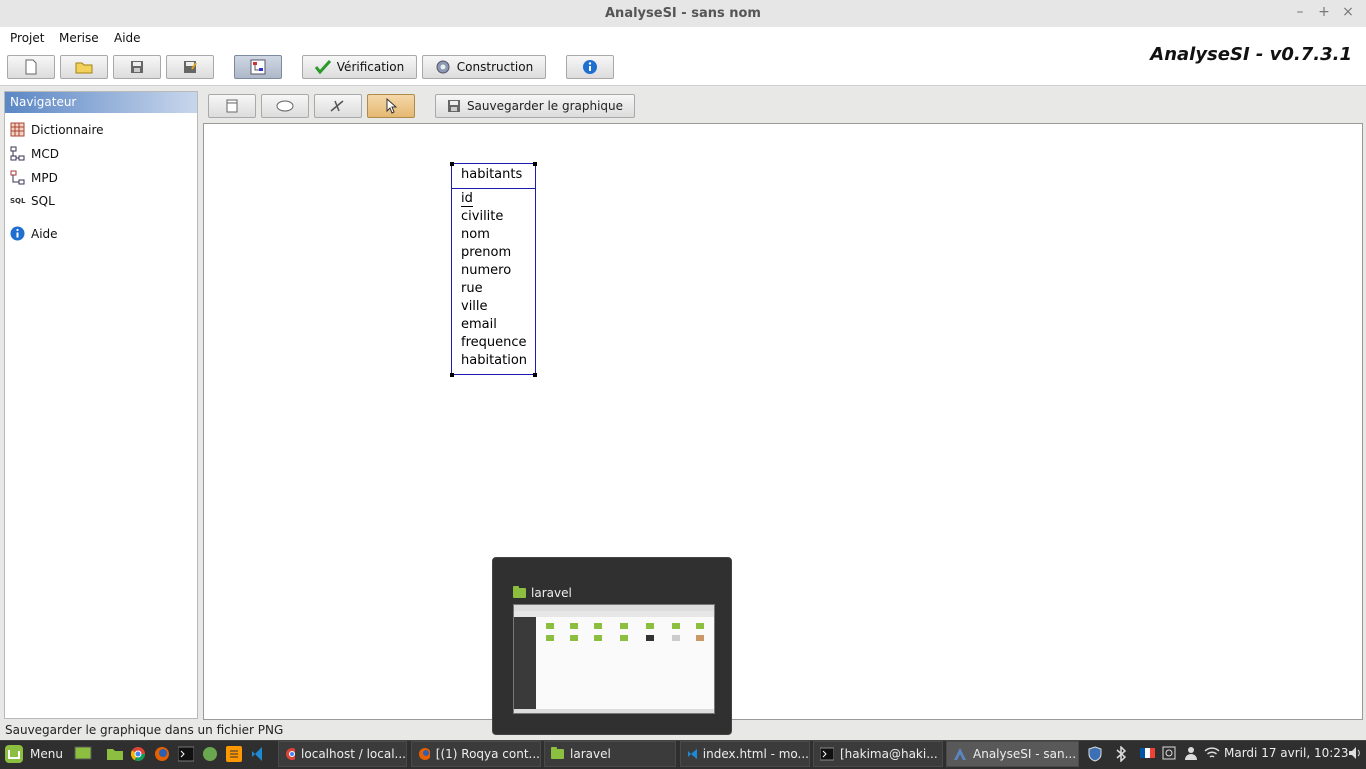 Image resolution: width=1366 pixels, height=769 pixels. Describe the element at coordinates (495, 67) in the screenshot. I see `construction-label: Construction` at that location.